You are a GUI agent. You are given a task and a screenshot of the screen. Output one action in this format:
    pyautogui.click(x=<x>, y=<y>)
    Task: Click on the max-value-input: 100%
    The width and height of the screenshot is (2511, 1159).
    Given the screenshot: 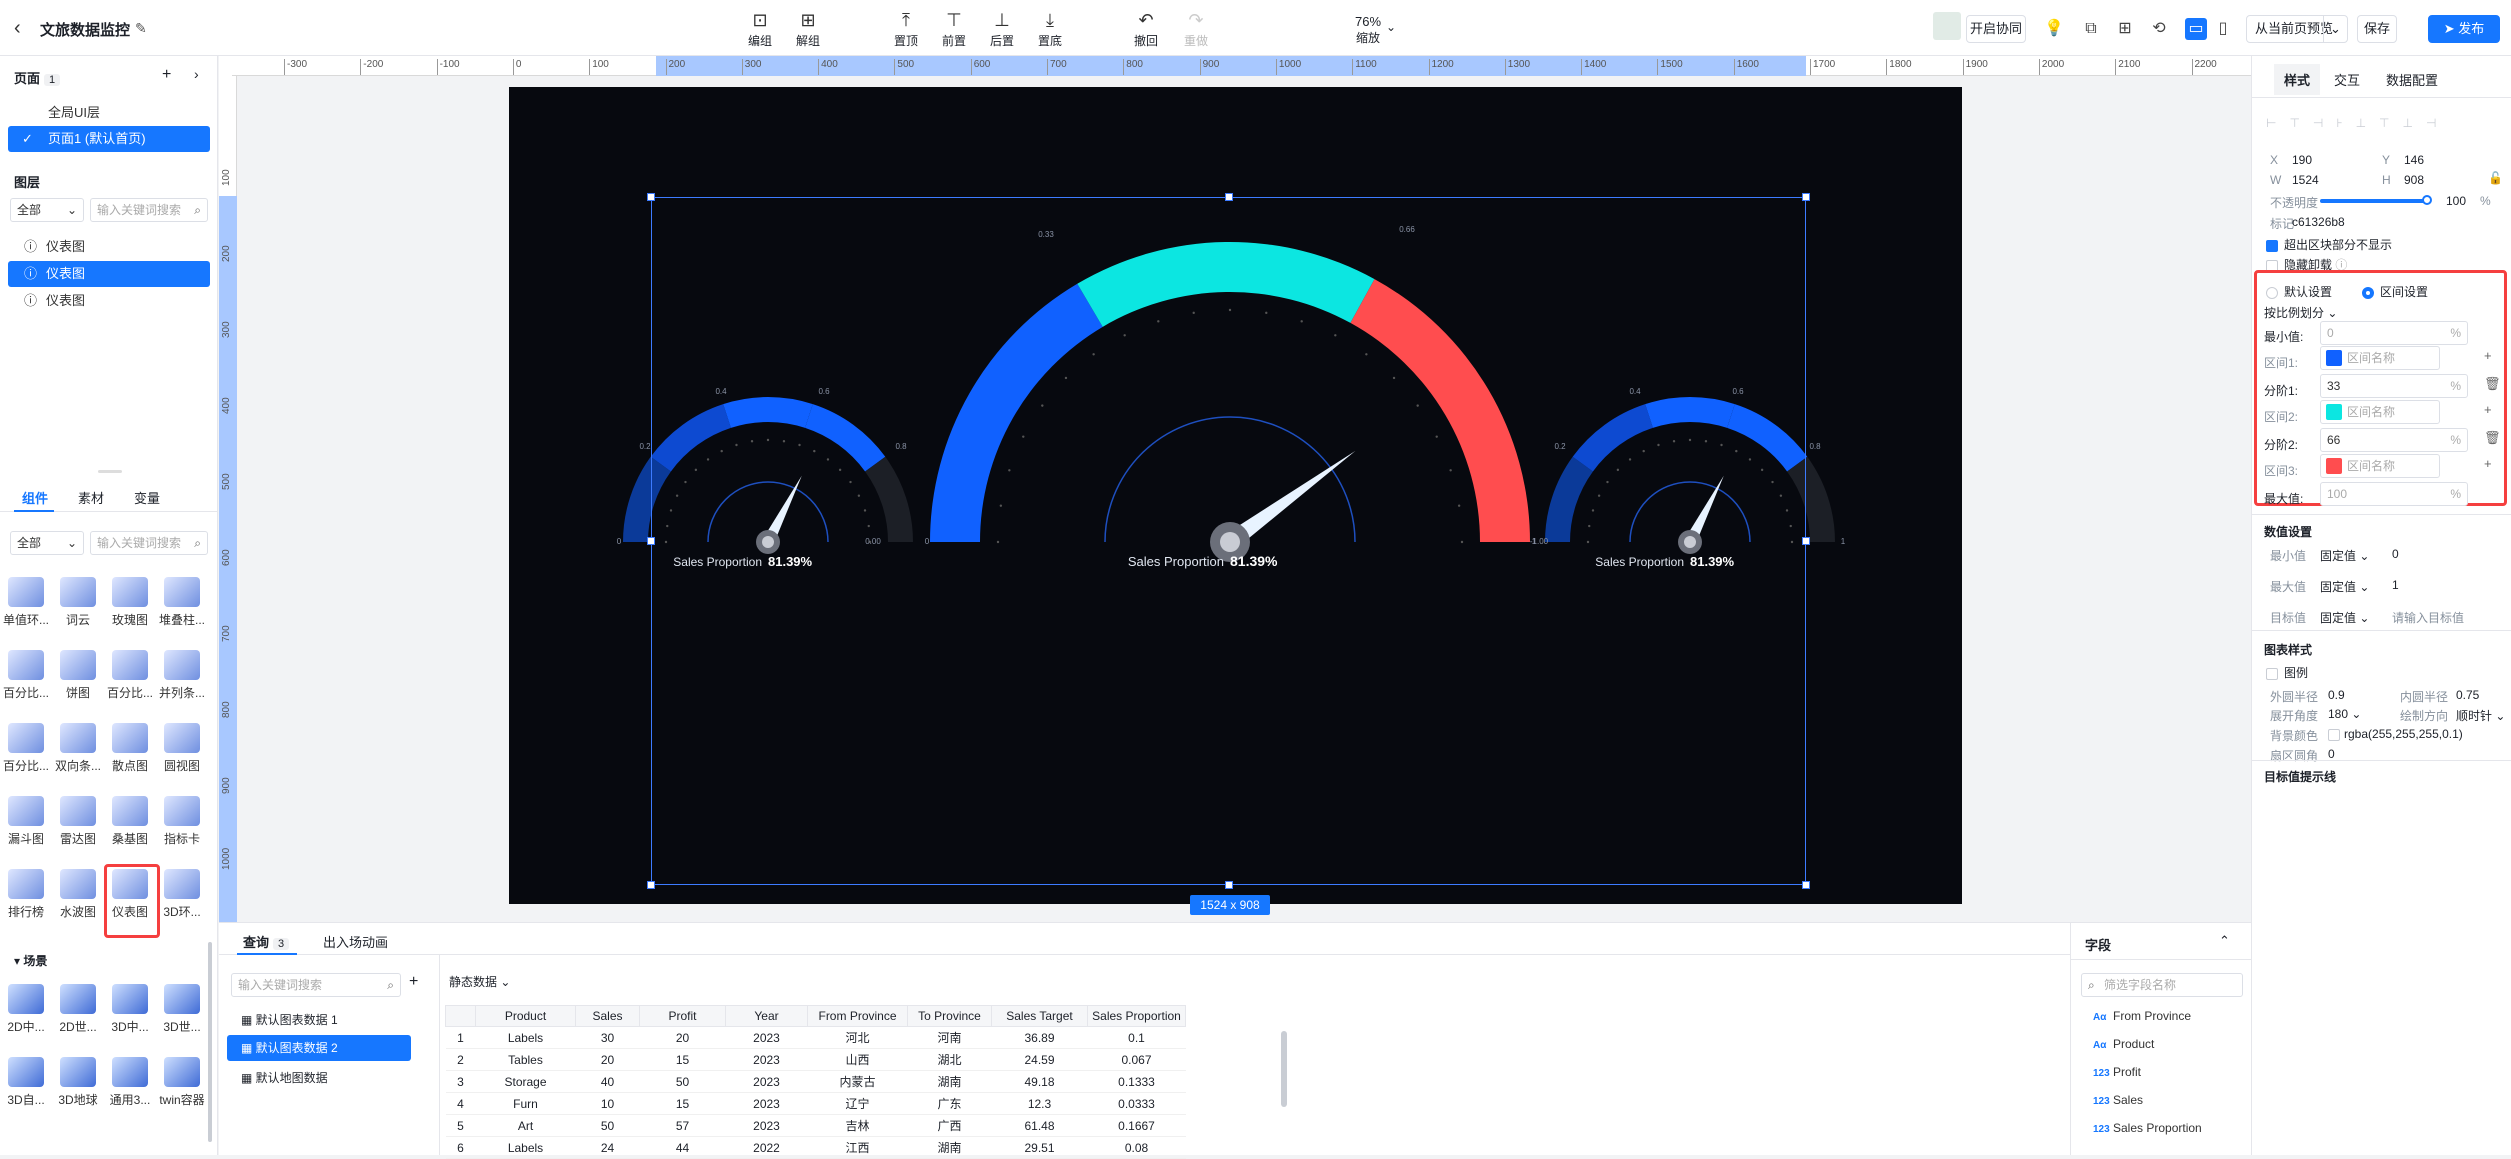 What is the action you would take?
    pyautogui.click(x=2394, y=494)
    